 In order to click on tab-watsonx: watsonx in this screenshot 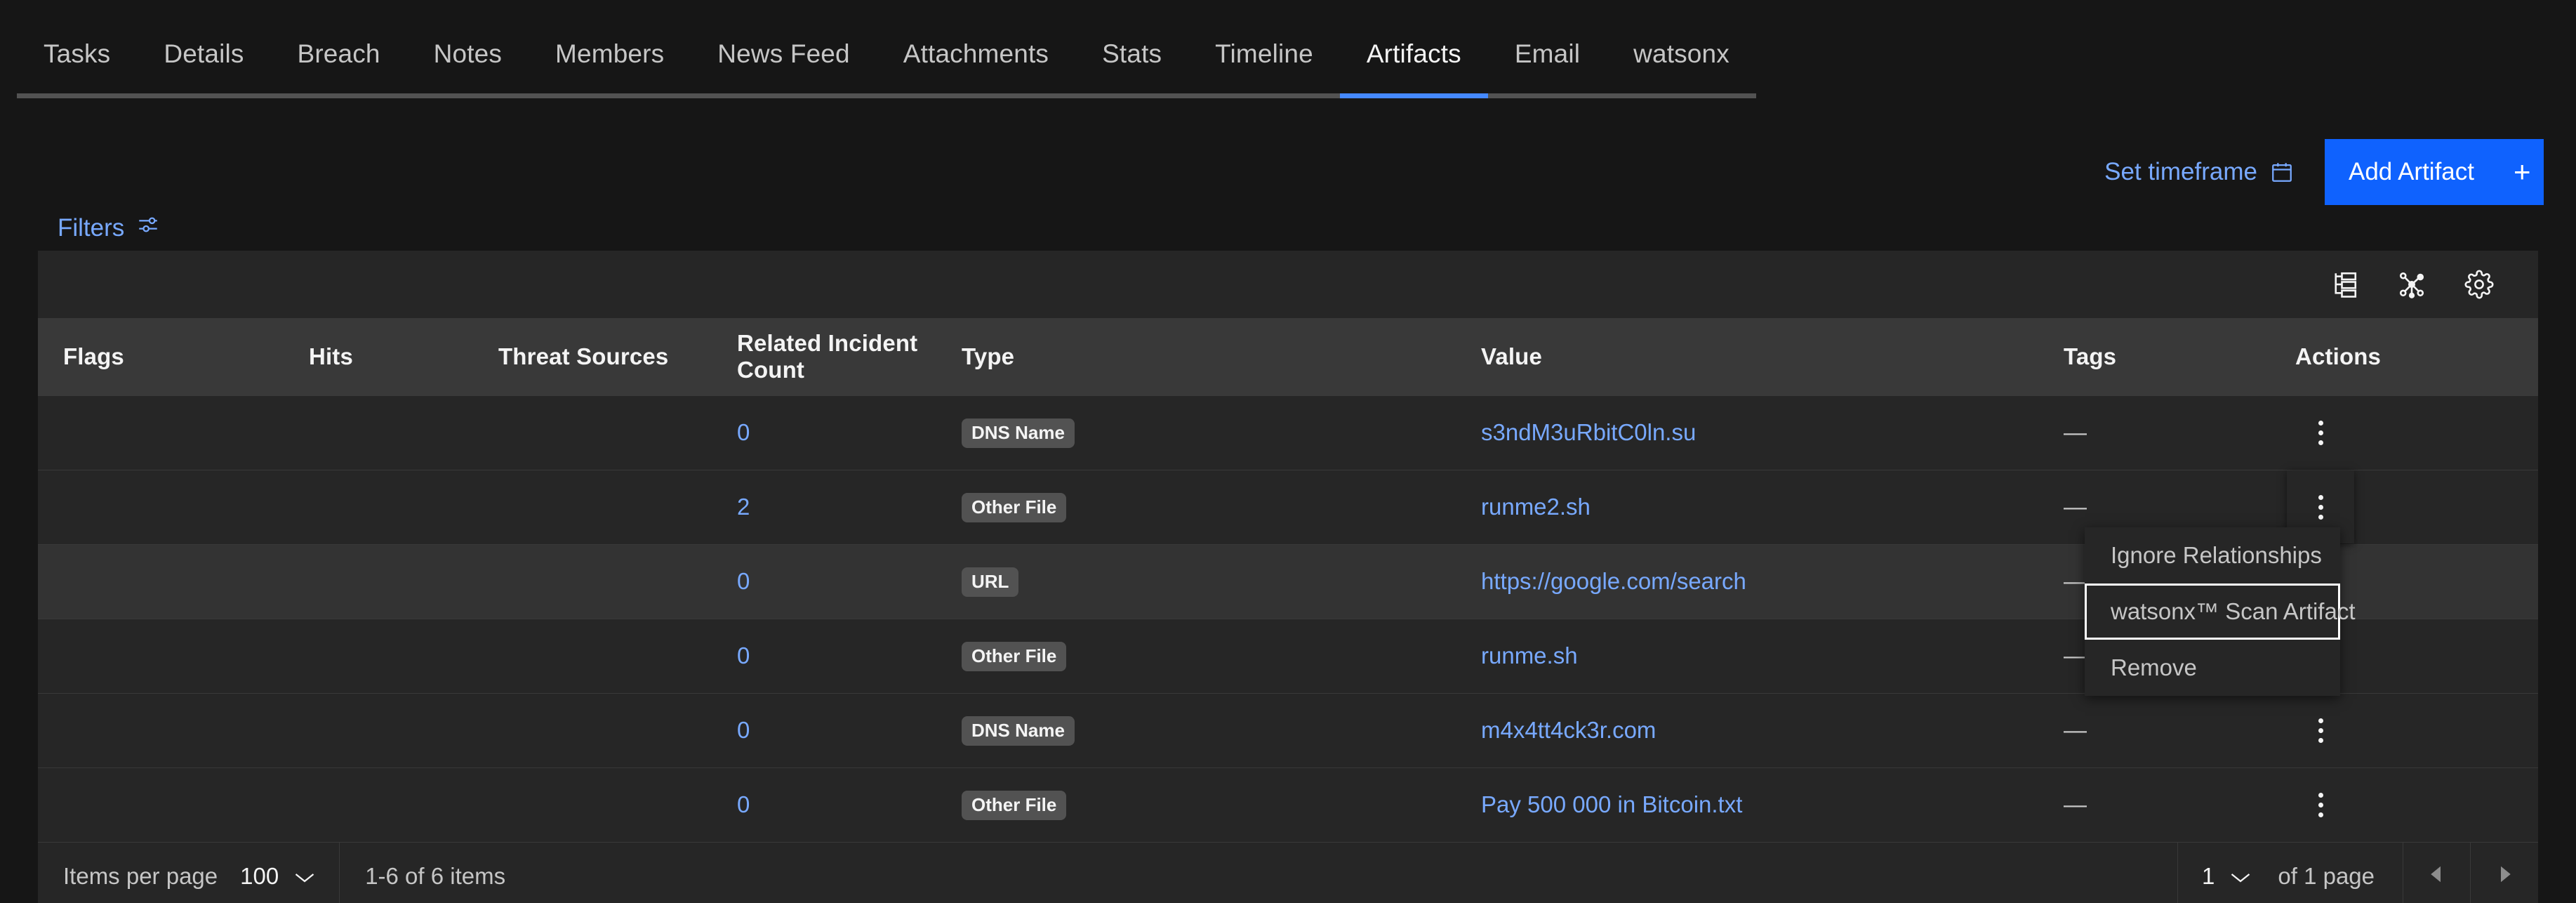, I will do `click(1682, 53)`.